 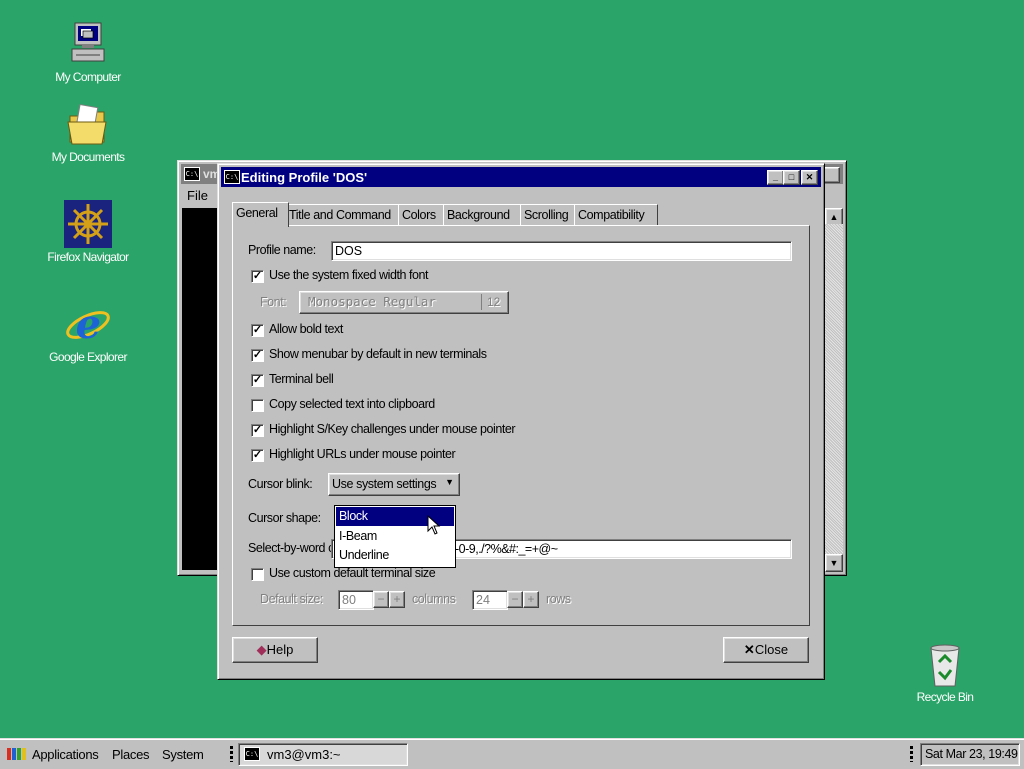 What do you see at coordinates (766, 650) in the screenshot?
I see `close-button: ✕Close` at bounding box center [766, 650].